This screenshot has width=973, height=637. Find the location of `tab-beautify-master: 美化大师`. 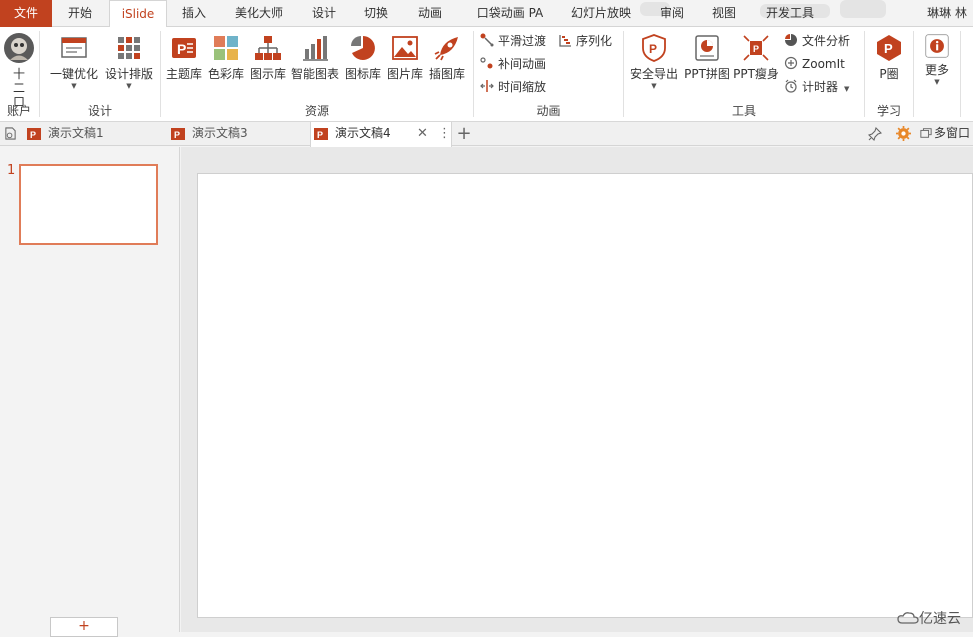

tab-beautify-master: 美化大师 is located at coordinates (259, 13).